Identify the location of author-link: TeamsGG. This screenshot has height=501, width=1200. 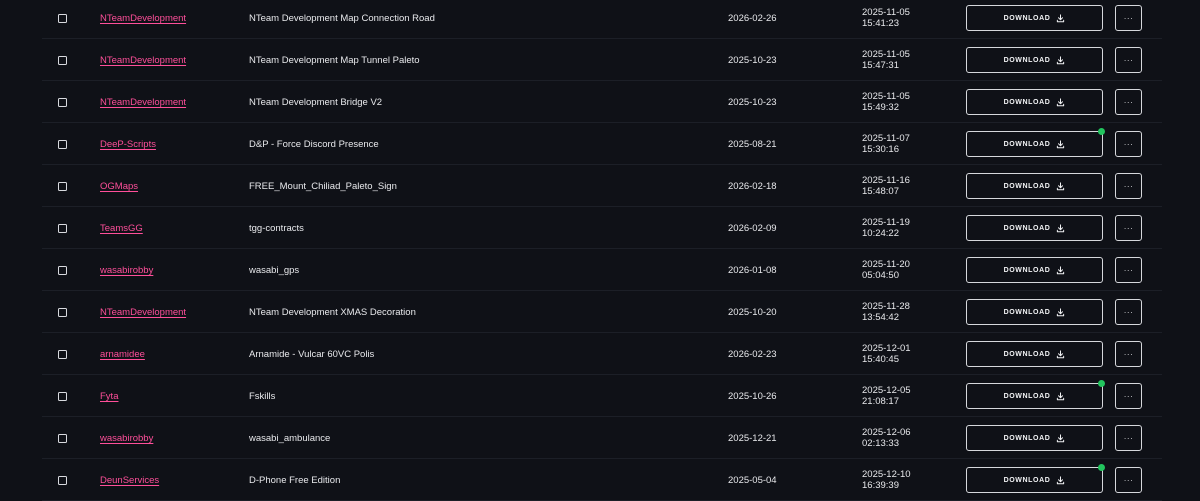
(121, 228).